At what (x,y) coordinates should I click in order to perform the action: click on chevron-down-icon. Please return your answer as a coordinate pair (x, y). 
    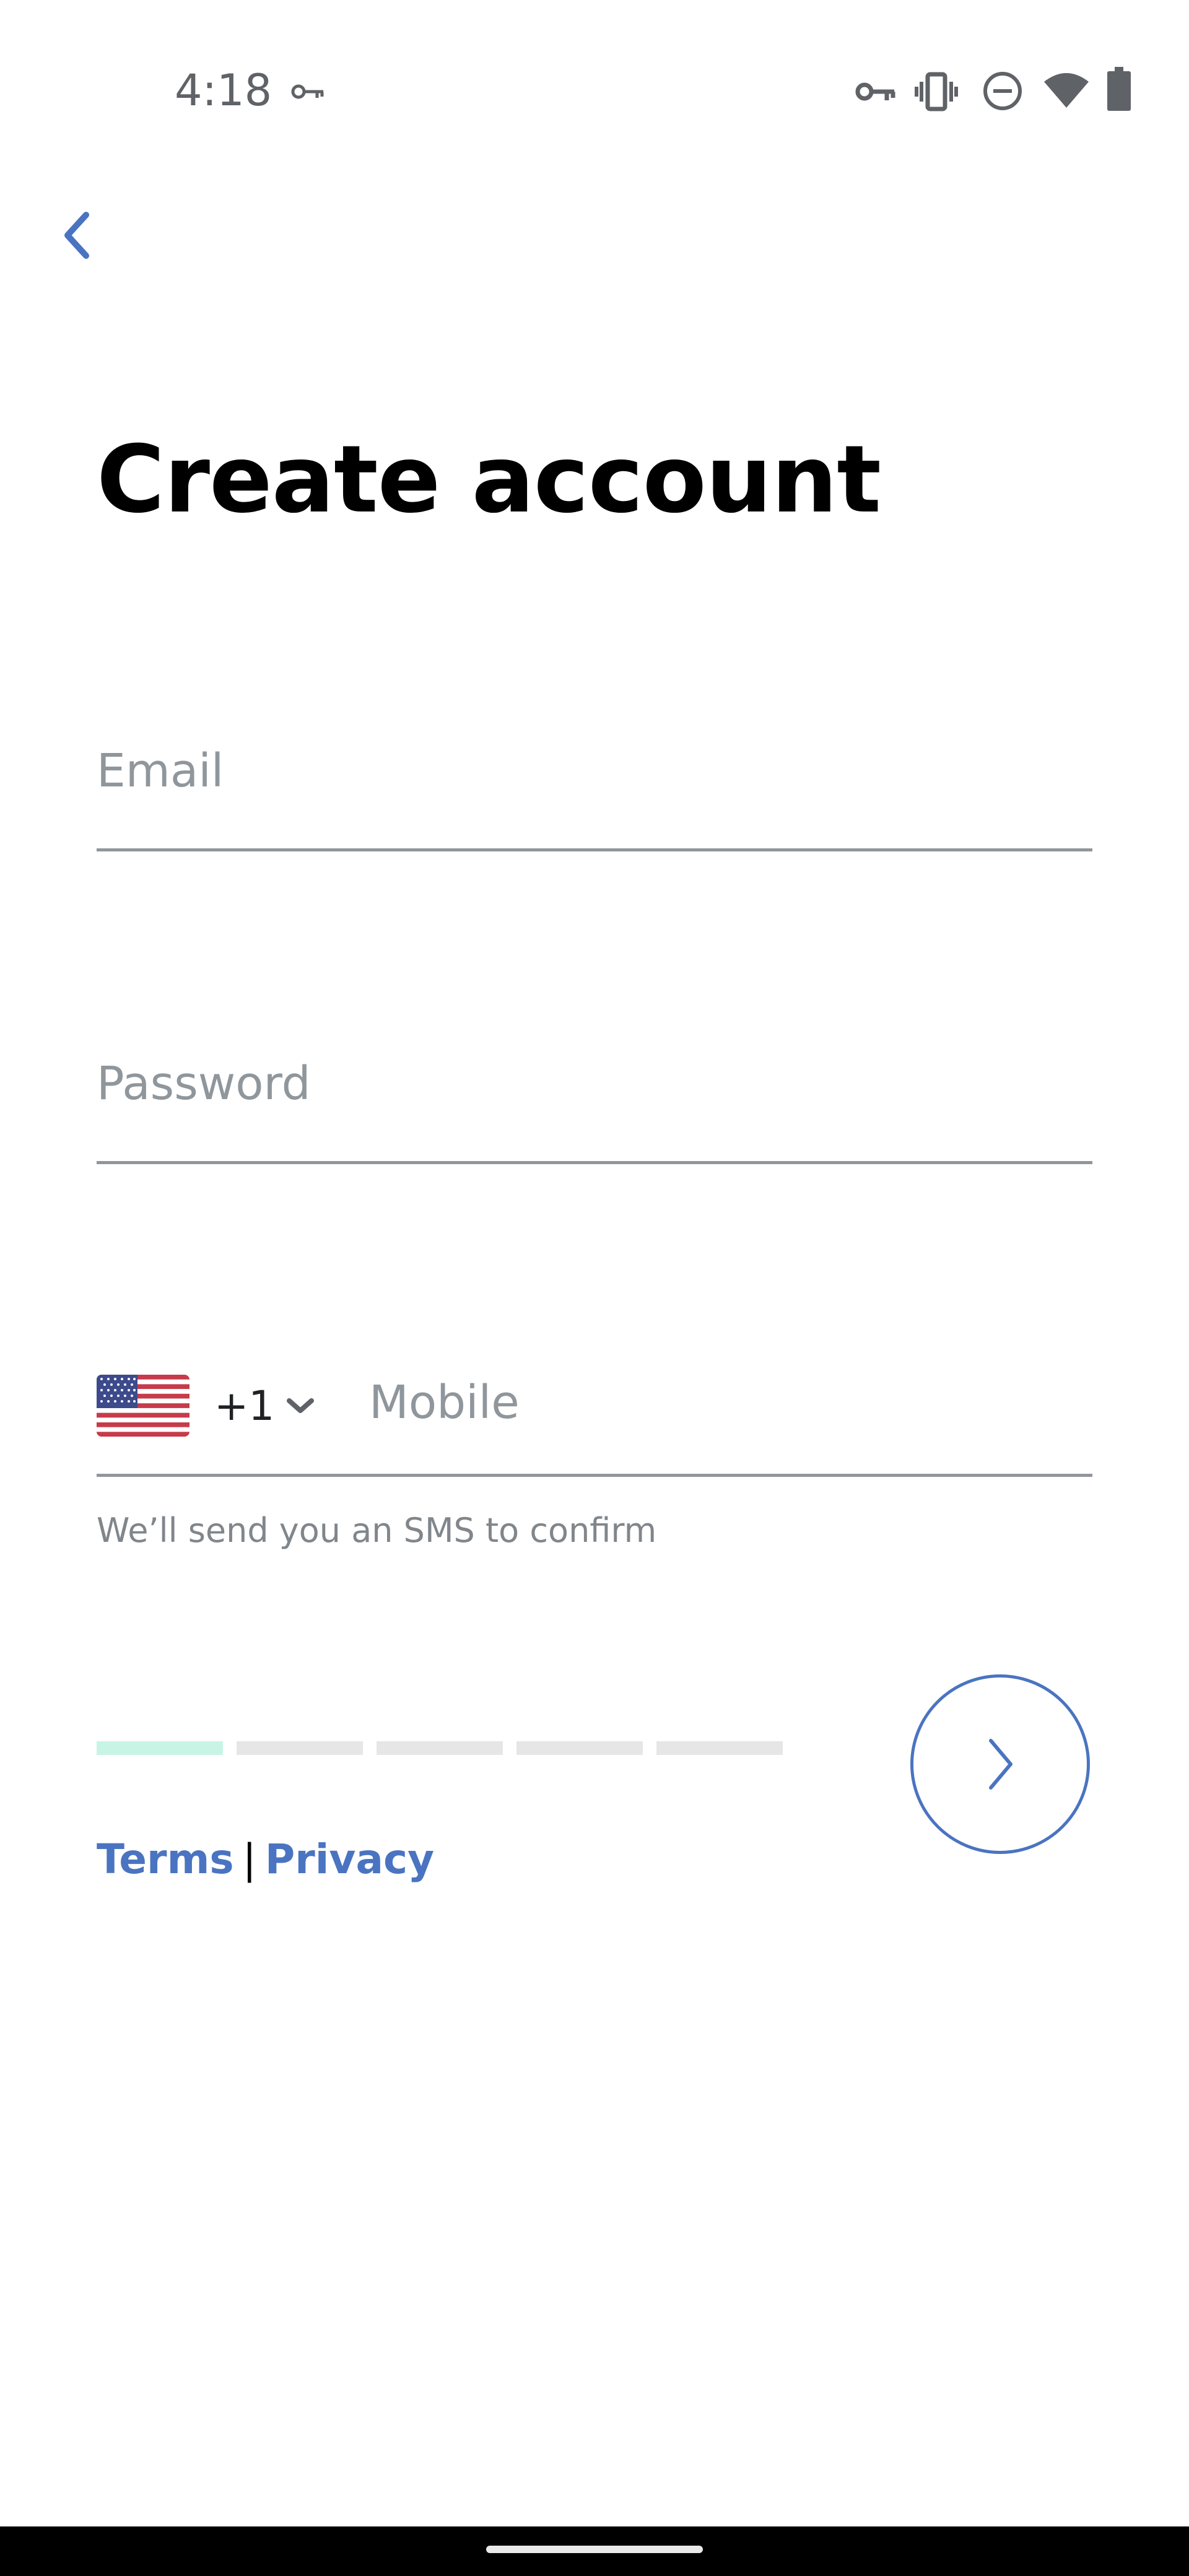
    Looking at the image, I should click on (301, 1405).